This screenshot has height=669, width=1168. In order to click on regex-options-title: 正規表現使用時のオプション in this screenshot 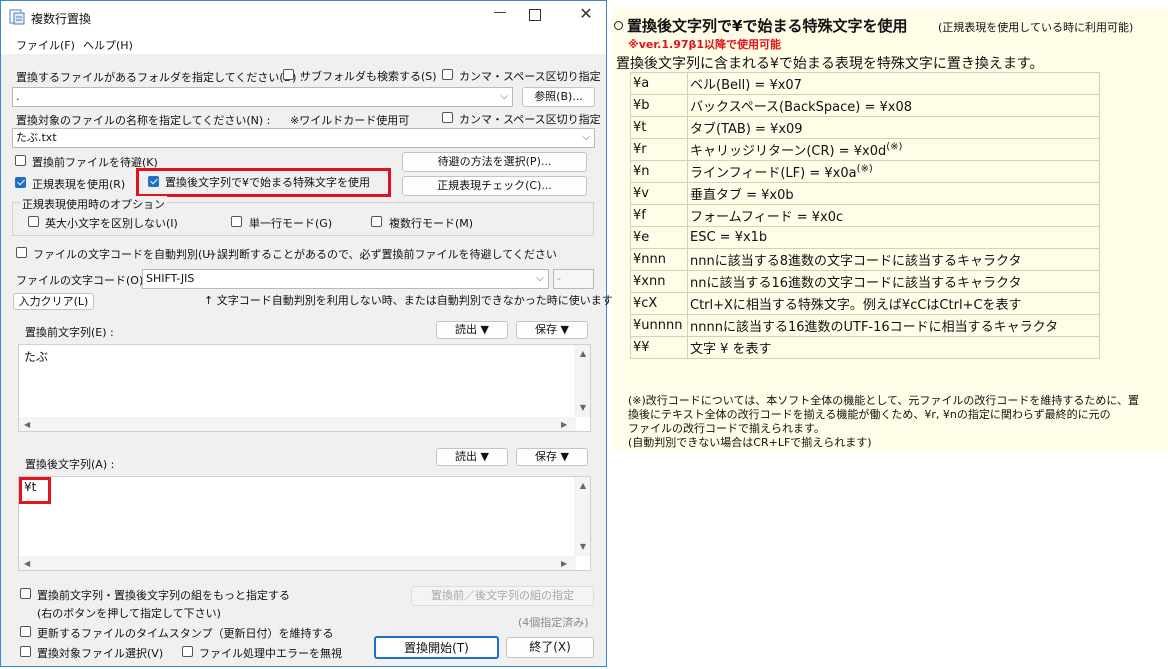, I will do `click(93, 204)`.